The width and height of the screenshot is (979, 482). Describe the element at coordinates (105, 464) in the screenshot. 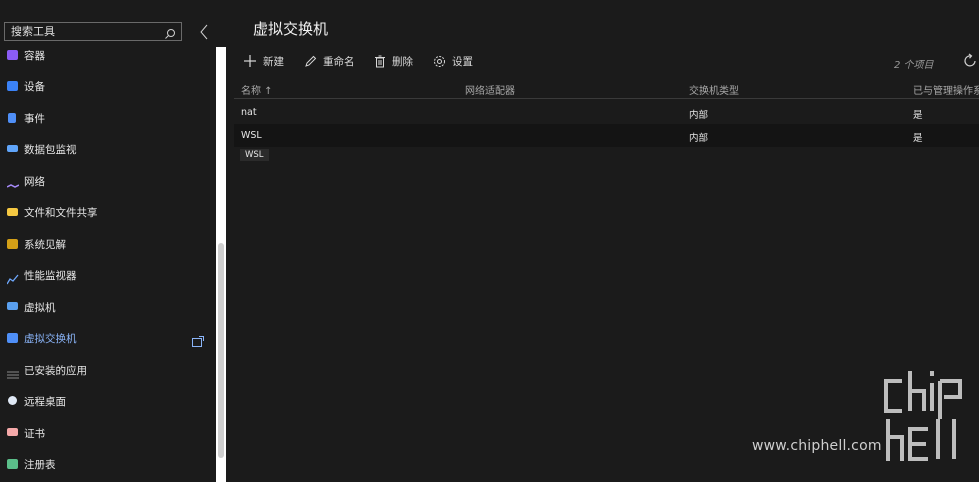

I see `sidebar-item-registry: 注册表` at that location.